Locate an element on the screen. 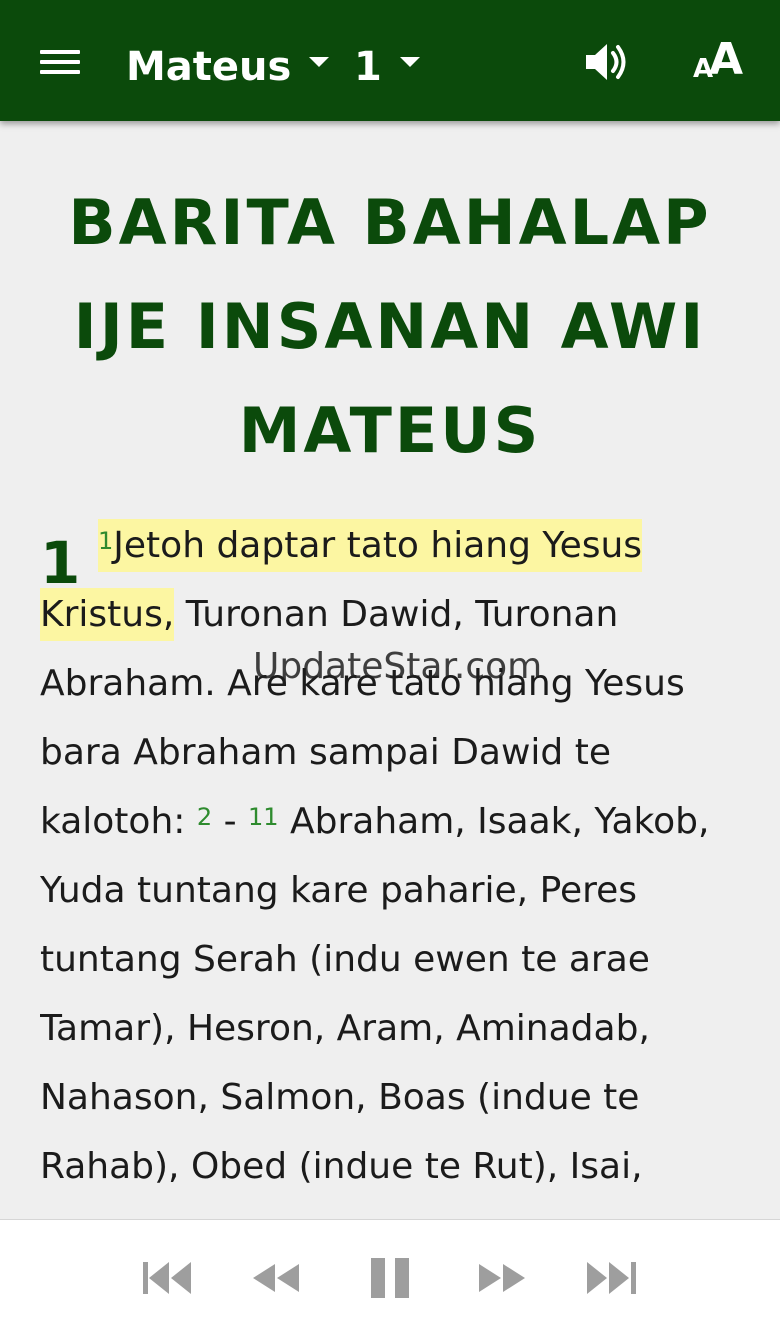  chapter-selector: 1 is located at coordinates (387, 67).